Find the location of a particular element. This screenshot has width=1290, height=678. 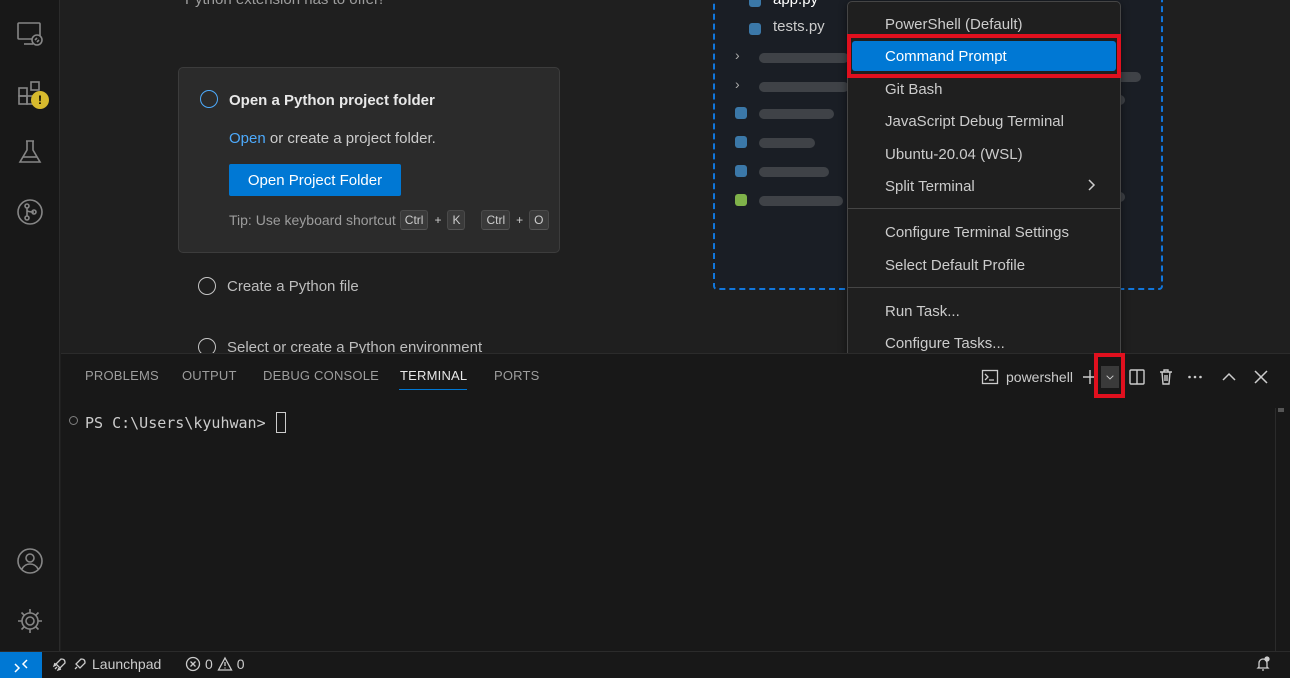

chevron-right-icon is located at coordinates (1092, 185).